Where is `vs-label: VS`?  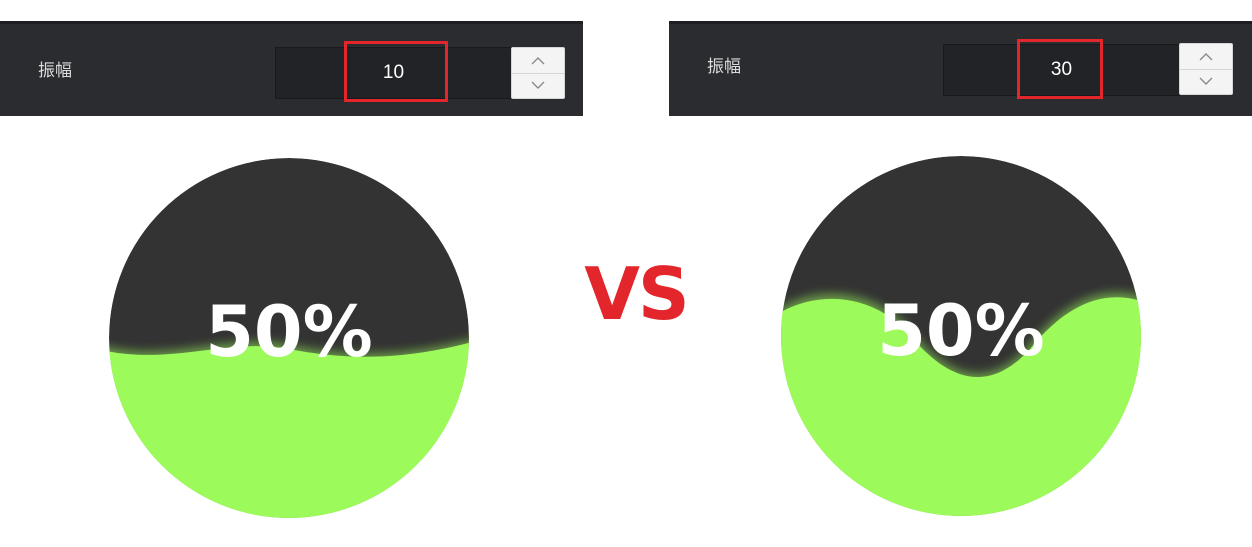 vs-label: VS is located at coordinates (637, 294).